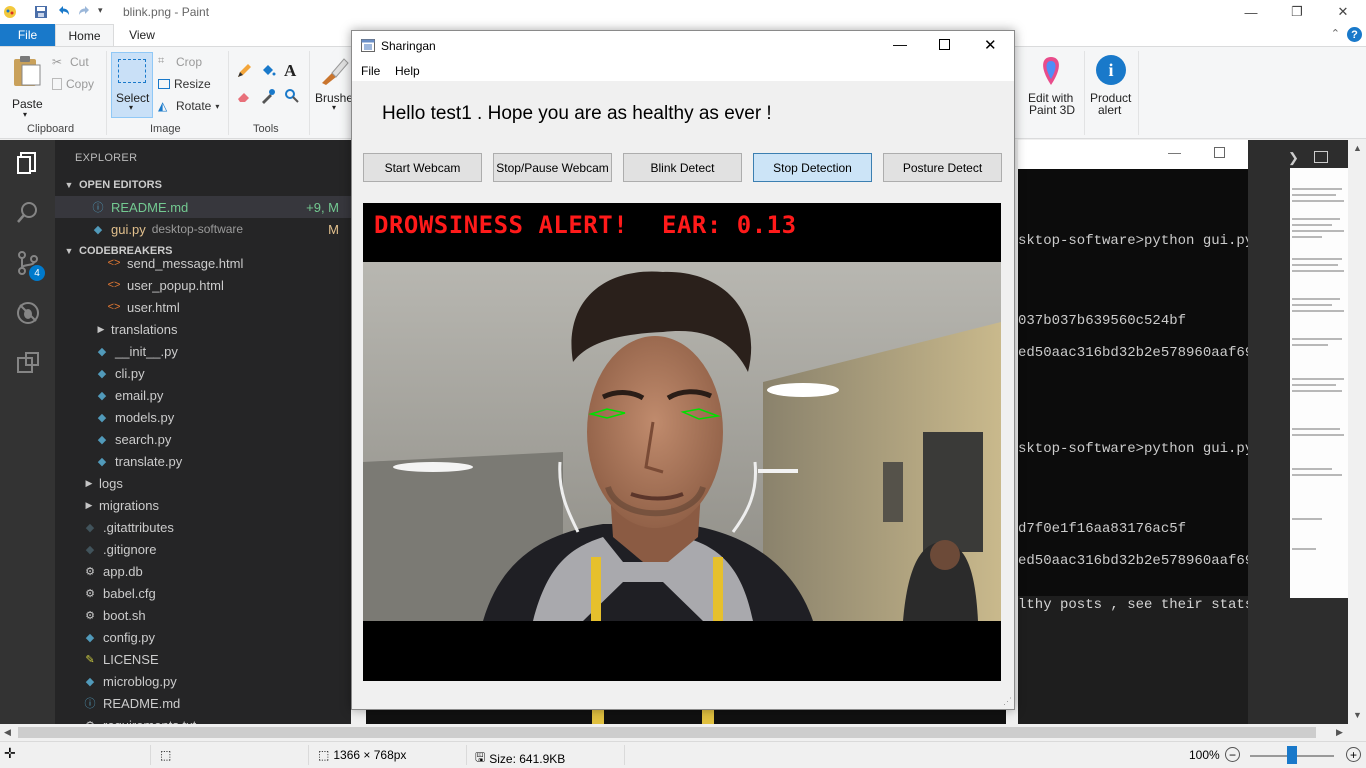 This screenshot has height=768, width=1366. What do you see at coordinates (180, 62) in the screenshot?
I see `crop-button: ⌗ Crop` at bounding box center [180, 62].